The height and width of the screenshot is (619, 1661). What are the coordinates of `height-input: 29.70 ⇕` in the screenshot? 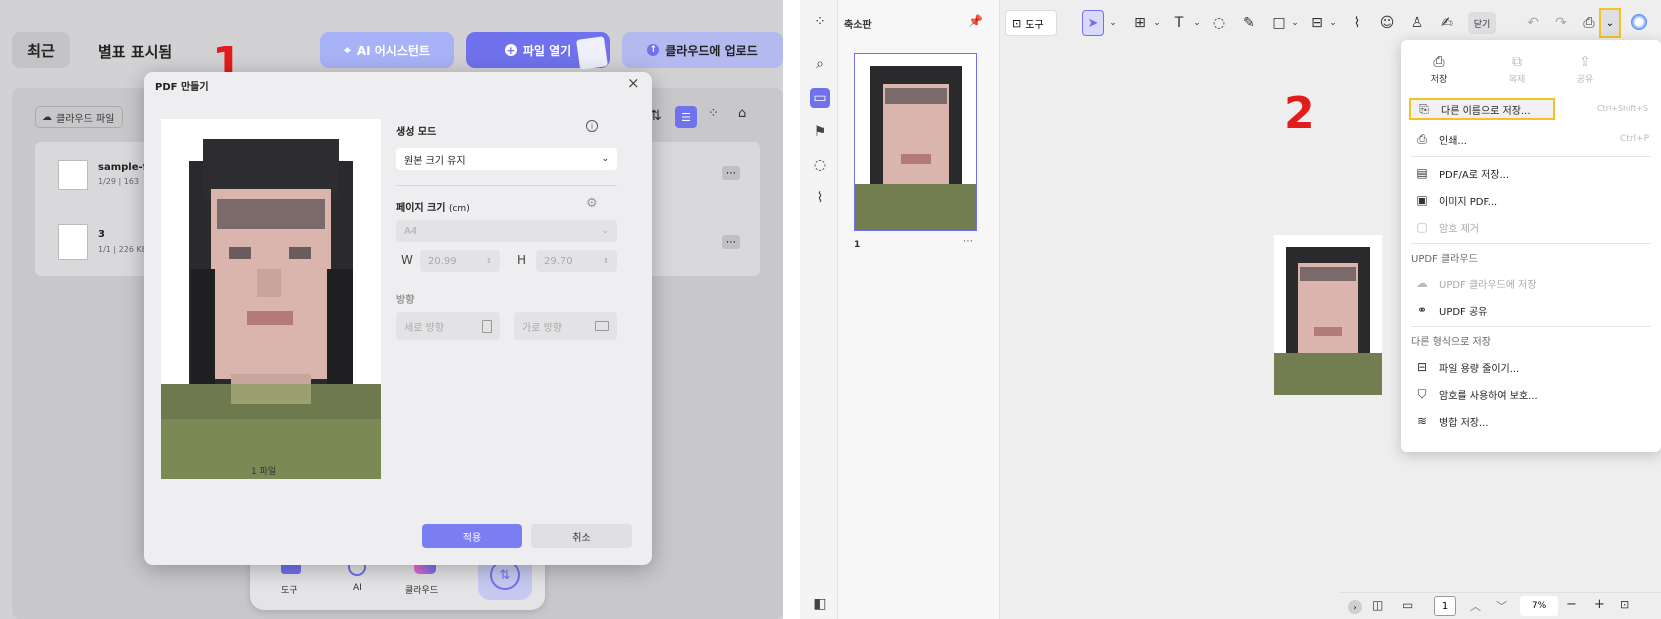 It's located at (576, 261).